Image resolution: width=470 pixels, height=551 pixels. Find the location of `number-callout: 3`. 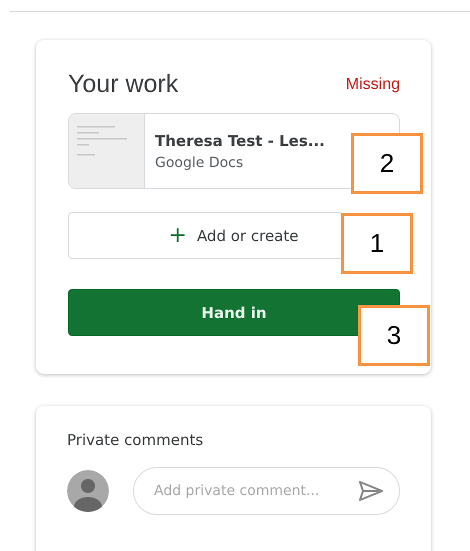

number-callout: 3 is located at coordinates (394, 335).